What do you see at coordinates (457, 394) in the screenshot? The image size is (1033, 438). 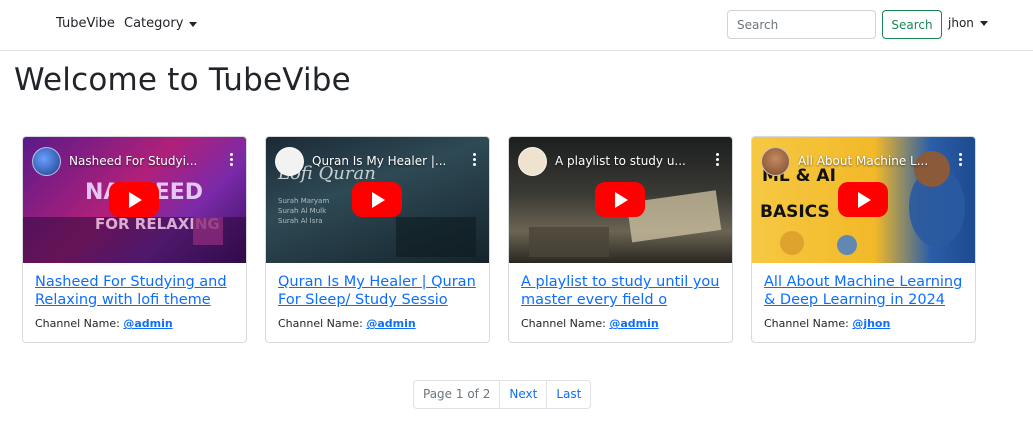 I see `page-indicator: Page 1 of 2` at bounding box center [457, 394].